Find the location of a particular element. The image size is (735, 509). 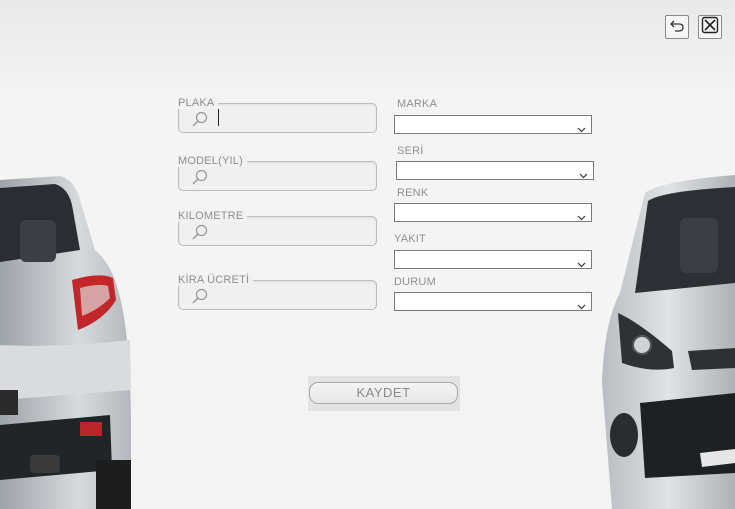

undo-button is located at coordinates (677, 27).